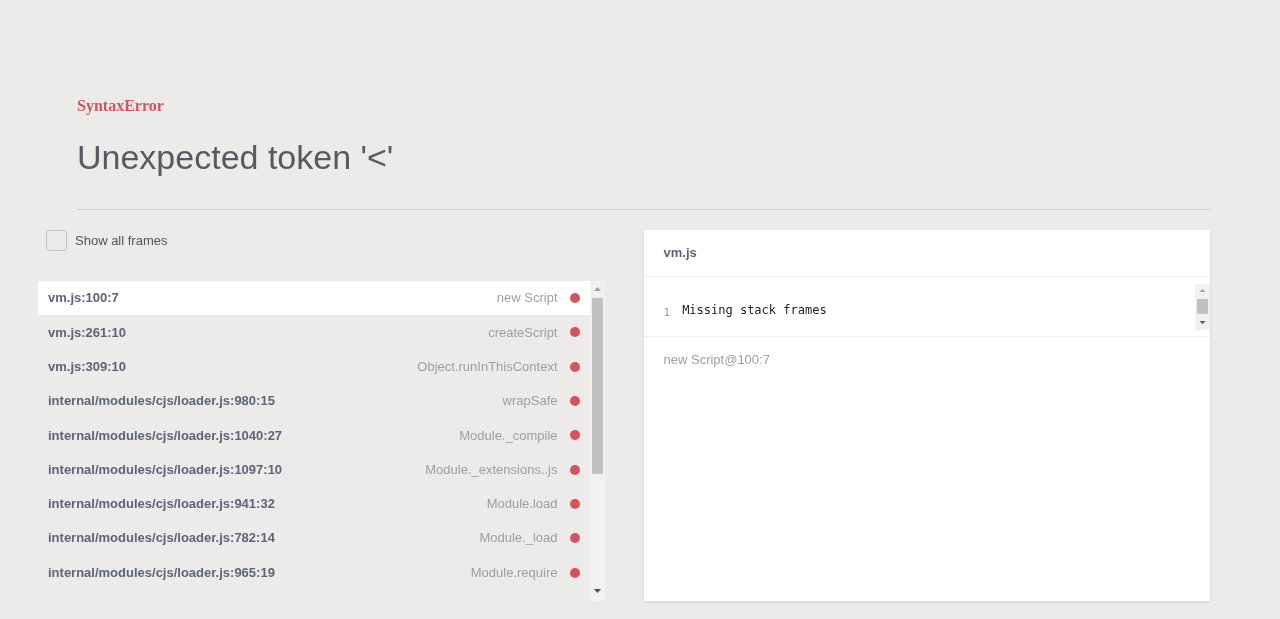  What do you see at coordinates (754, 310) in the screenshot?
I see `code-line: Missing stack frames` at bounding box center [754, 310].